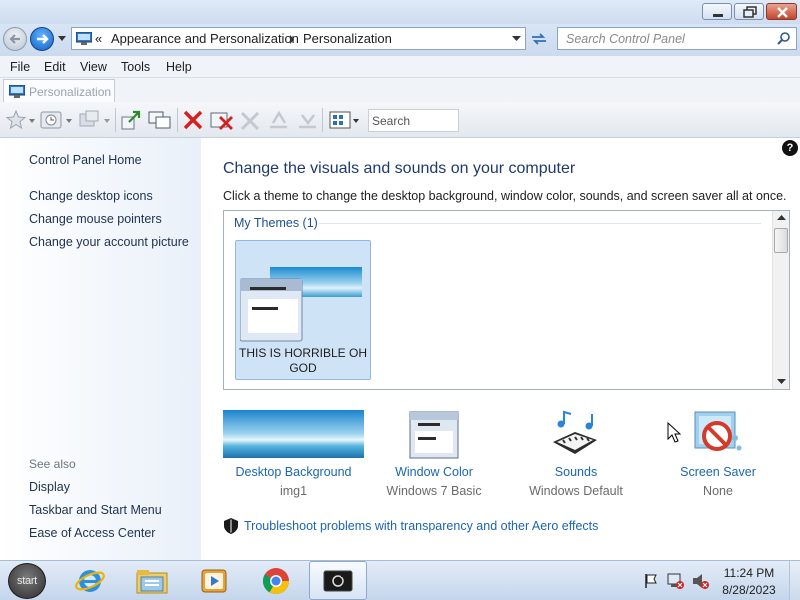 This screenshot has height=600, width=800. I want to click on theme-tile: THIS IS HORRIBLE OH GOD, so click(303, 310).